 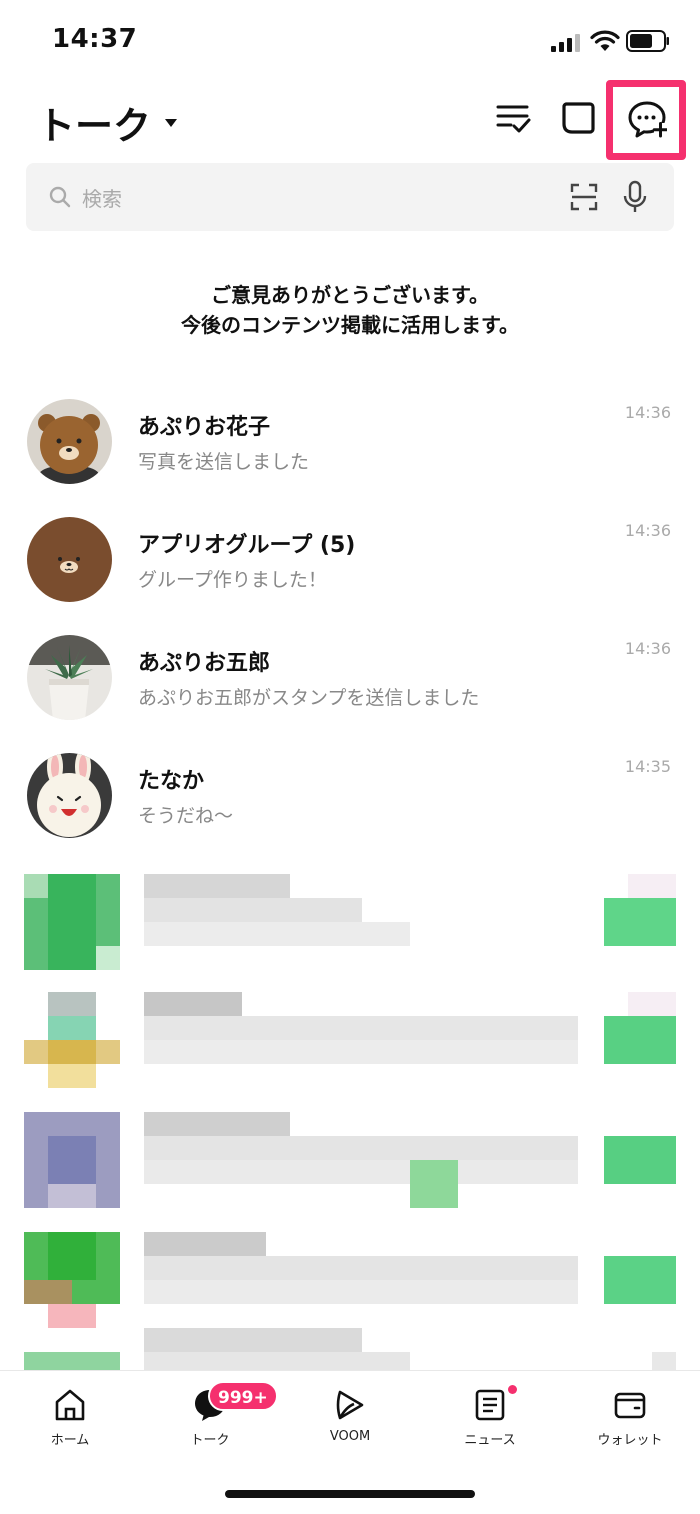 What do you see at coordinates (350, 812) in the screenshot?
I see `chat-row: たなか そうだね〜 14:35` at bounding box center [350, 812].